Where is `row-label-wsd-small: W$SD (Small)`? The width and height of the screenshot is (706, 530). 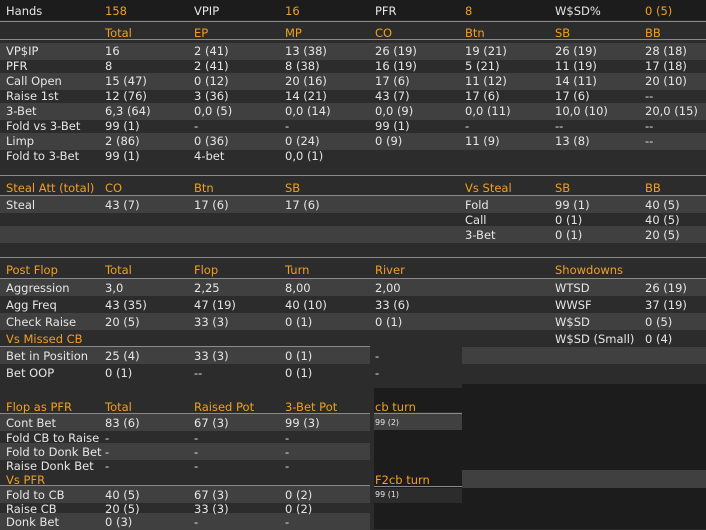 row-label-wsd-small: W$SD (Small) is located at coordinates (595, 339).